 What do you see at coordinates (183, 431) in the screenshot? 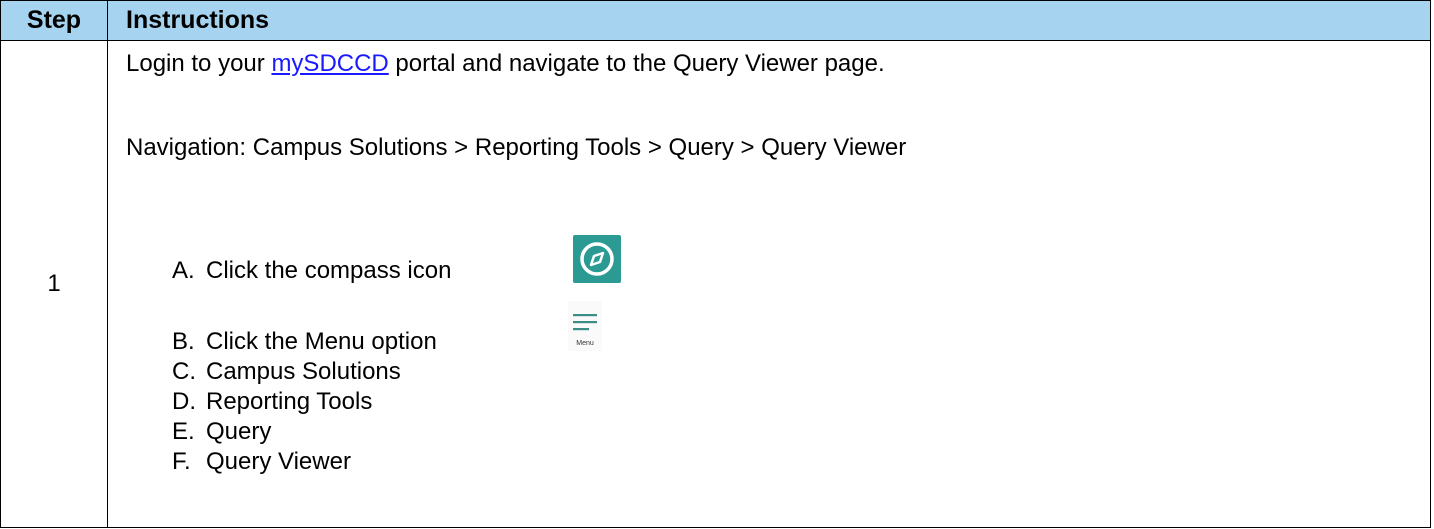
I see `list-letter: E.` at bounding box center [183, 431].